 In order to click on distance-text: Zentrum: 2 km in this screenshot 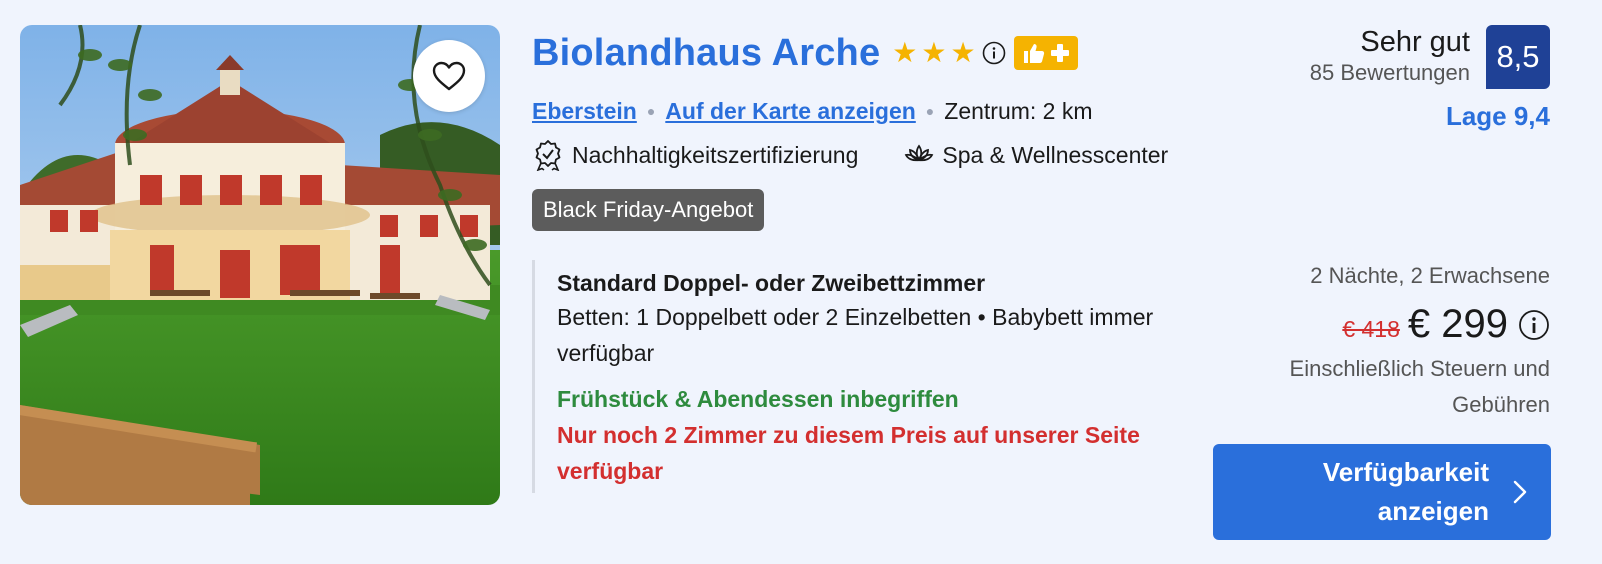, I will do `click(1018, 110)`.